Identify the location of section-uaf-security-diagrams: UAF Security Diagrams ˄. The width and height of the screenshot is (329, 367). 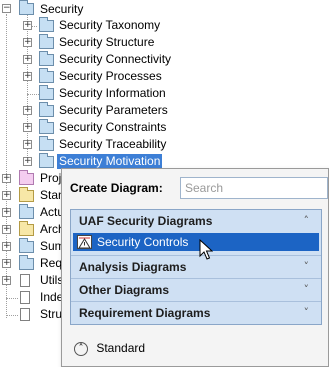
(196, 221).